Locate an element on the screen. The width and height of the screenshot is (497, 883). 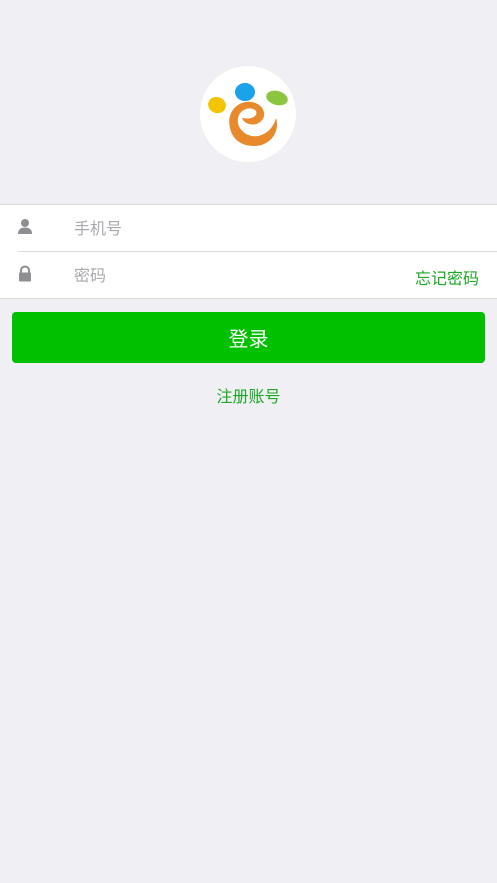
login-form: 忘记密码 is located at coordinates (248, 251).